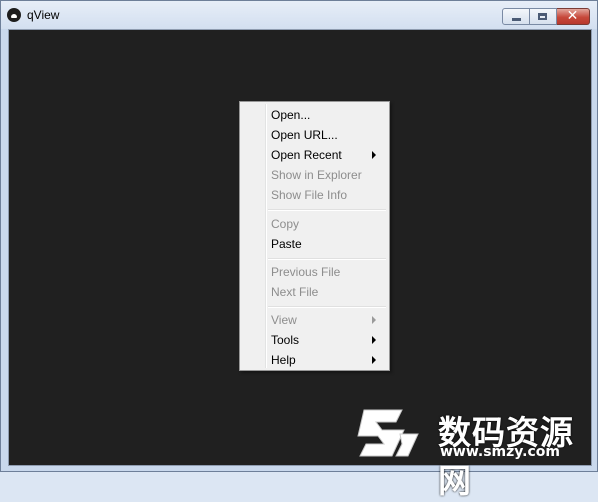 Image resolution: width=598 pixels, height=502 pixels. What do you see at coordinates (306, 155) in the screenshot?
I see `menu-item-label: Open Recent` at bounding box center [306, 155].